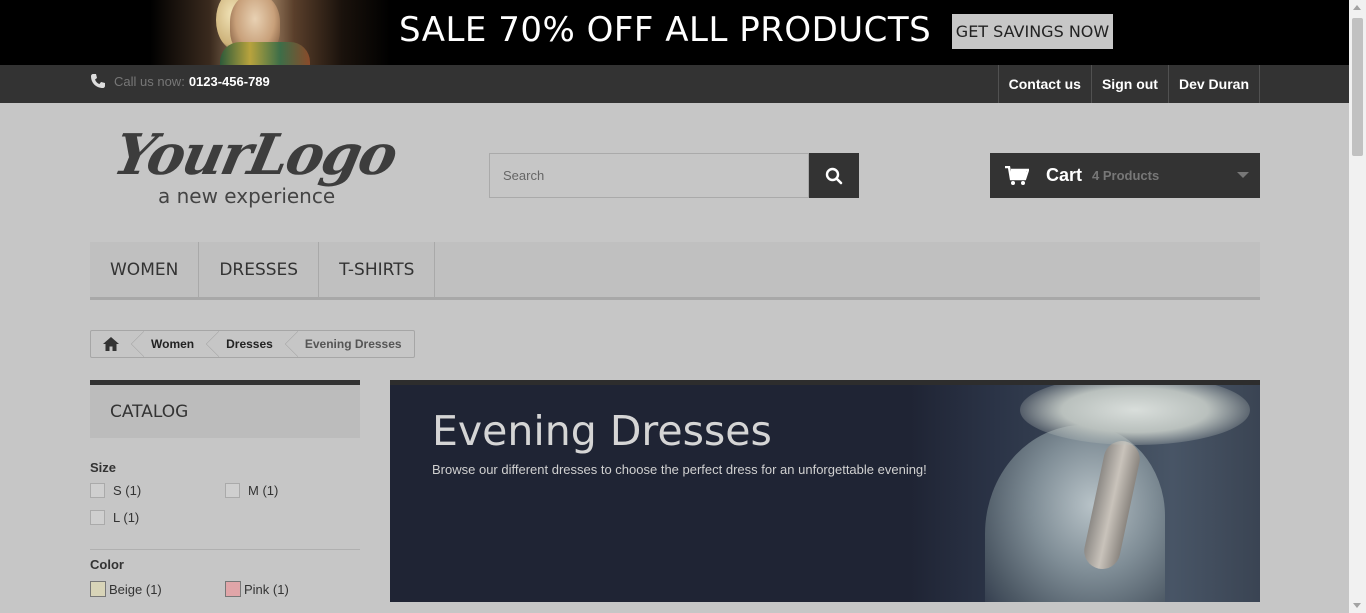 This screenshot has height=613, width=1366. I want to click on promo-title: SALE 70% OFF ALL PRODUCTS, so click(665, 30).